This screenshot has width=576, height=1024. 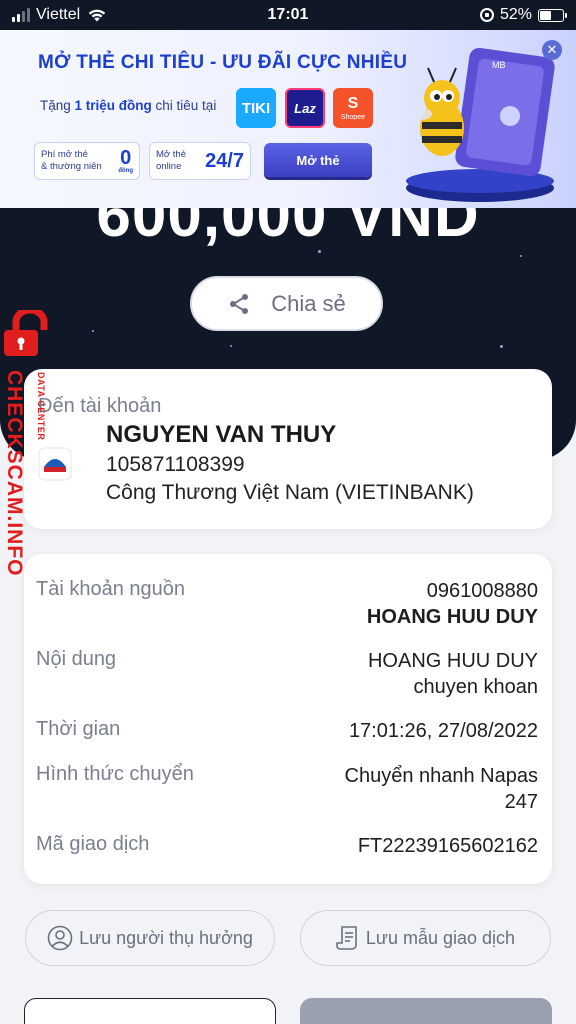 I want to click on orientation-lock-icon, so click(x=486, y=15).